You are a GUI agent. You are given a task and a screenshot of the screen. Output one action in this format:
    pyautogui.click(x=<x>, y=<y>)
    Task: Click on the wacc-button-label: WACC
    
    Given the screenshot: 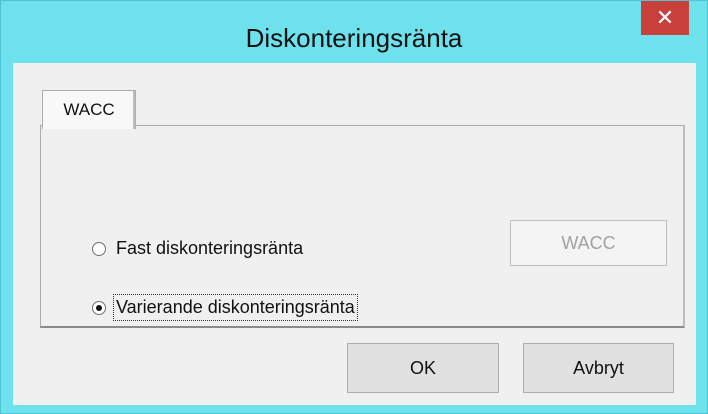 What is the action you would take?
    pyautogui.click(x=588, y=242)
    